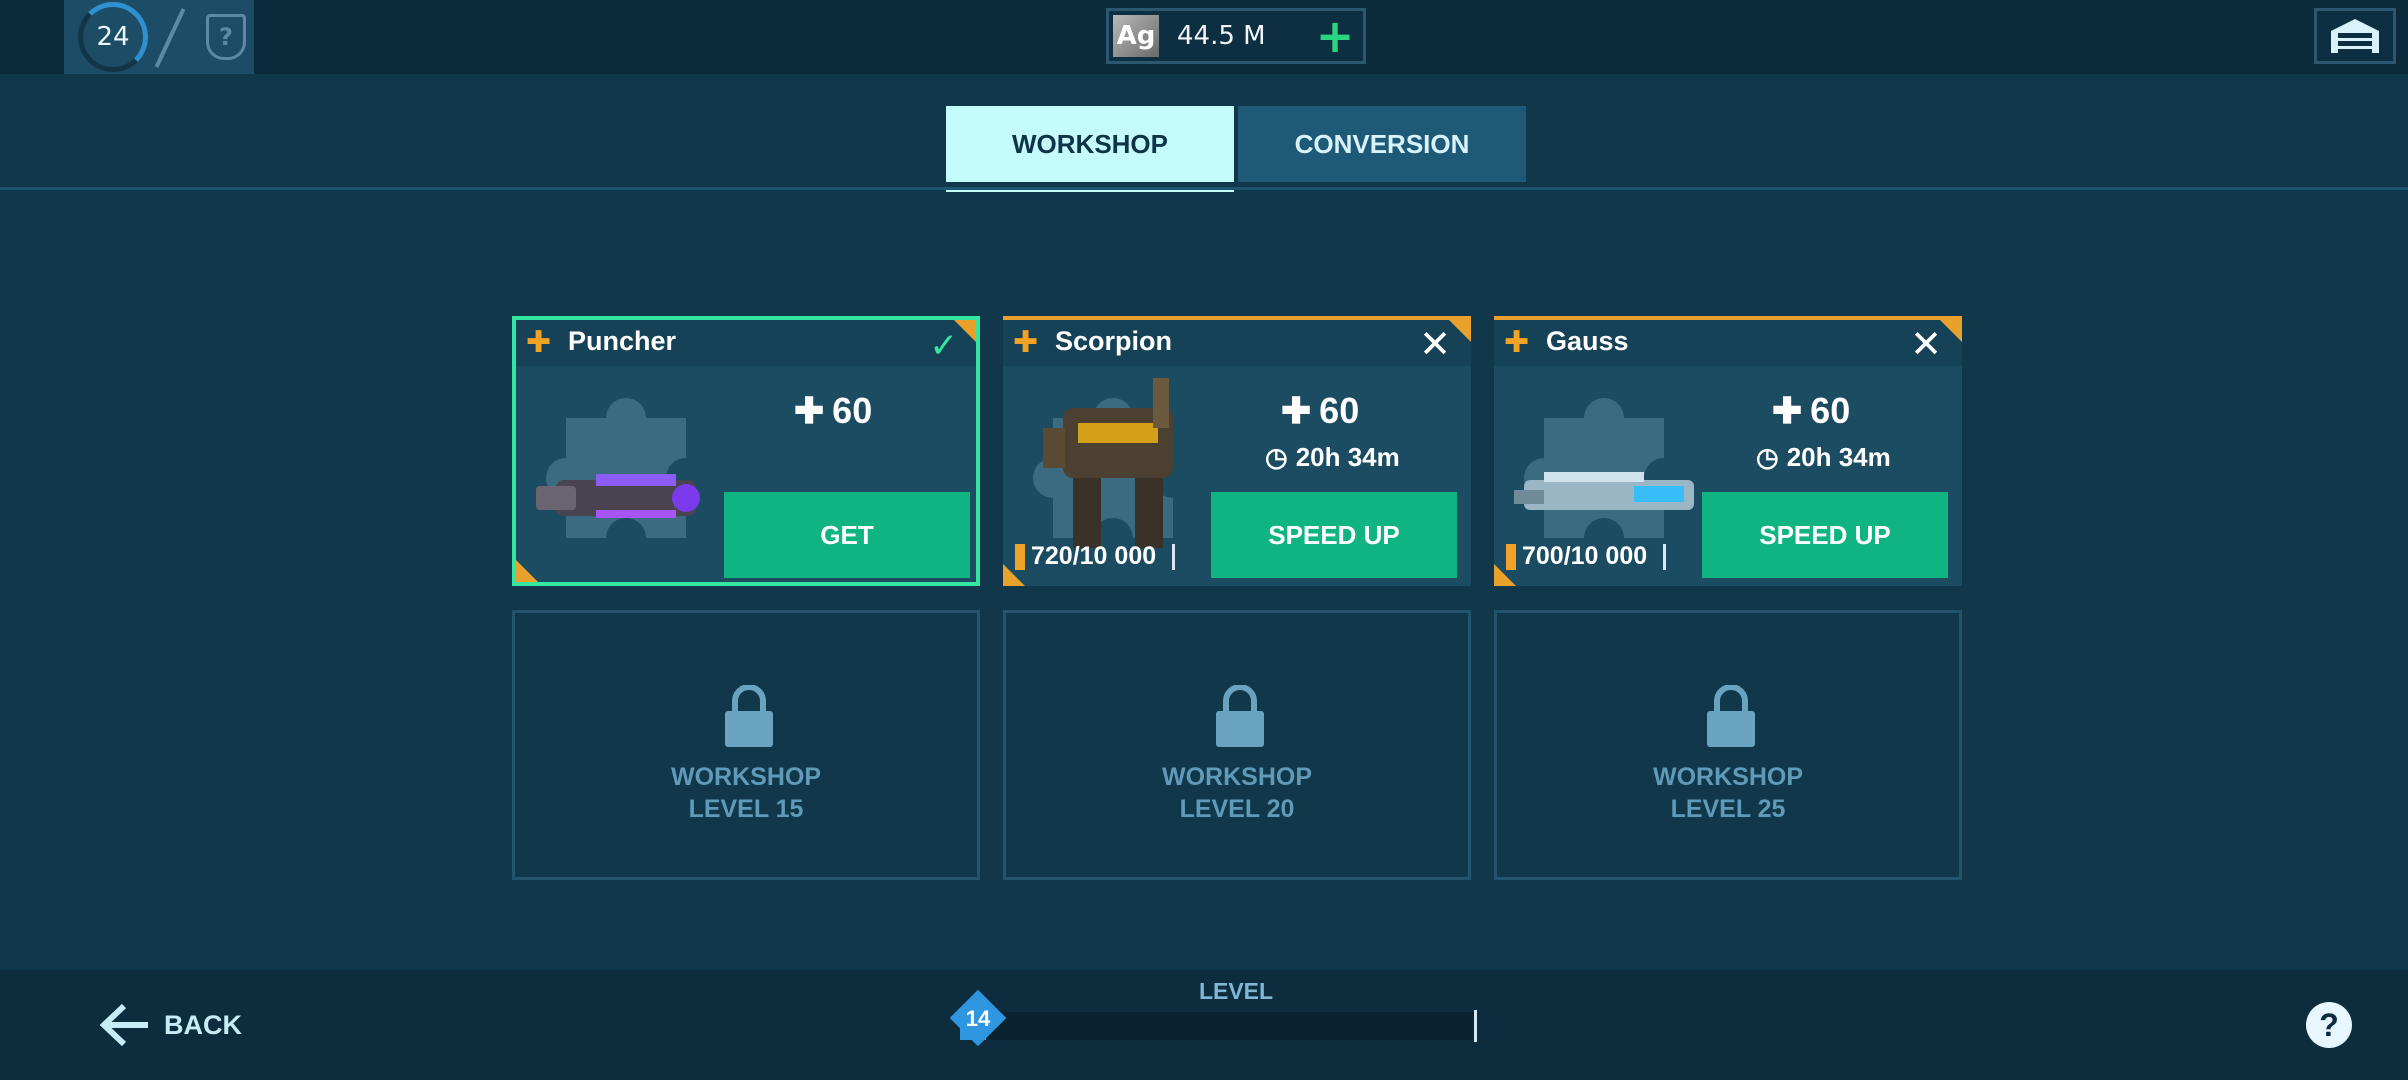 This screenshot has height=1080, width=2408. Describe the element at coordinates (2329, 1025) in the screenshot. I see `help-button: ?` at that location.